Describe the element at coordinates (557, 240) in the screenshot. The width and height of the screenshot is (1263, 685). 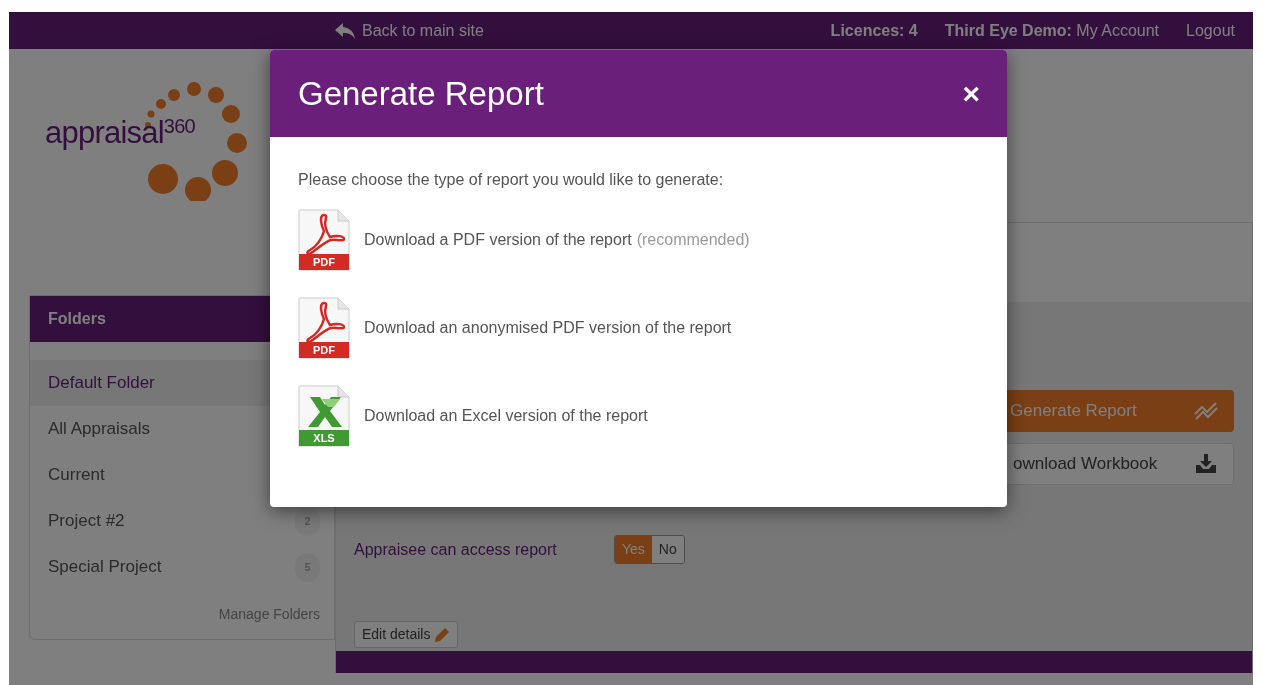
I see `download-option-link: Download a PDF version of the report (recommended)` at that location.